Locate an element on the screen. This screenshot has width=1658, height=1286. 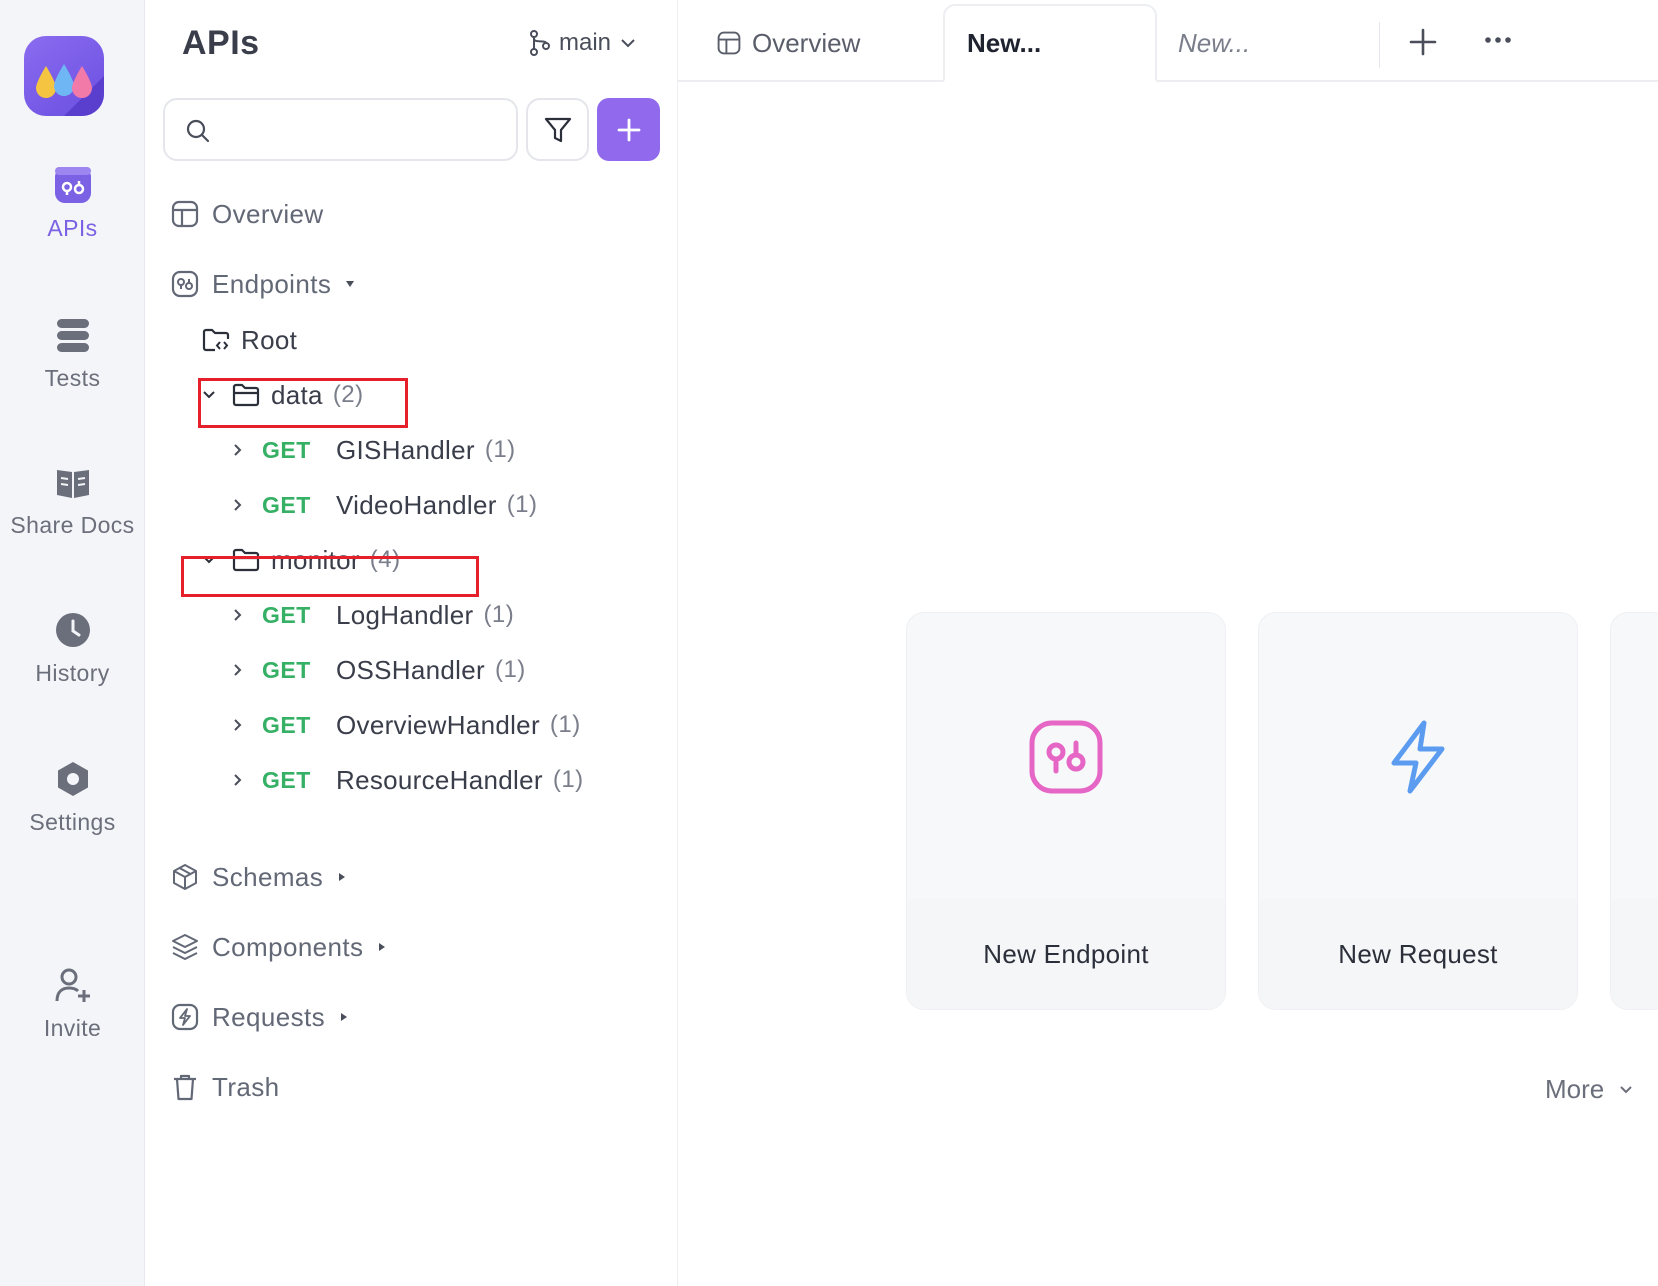
rail-item-settings: Settings is located at coordinates (72, 797).